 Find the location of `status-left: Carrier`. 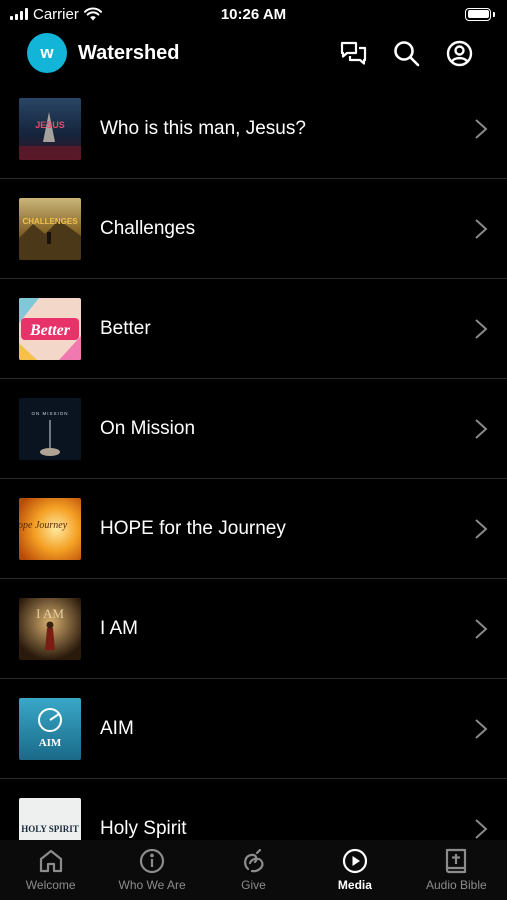

status-left: Carrier is located at coordinates (56, 14).